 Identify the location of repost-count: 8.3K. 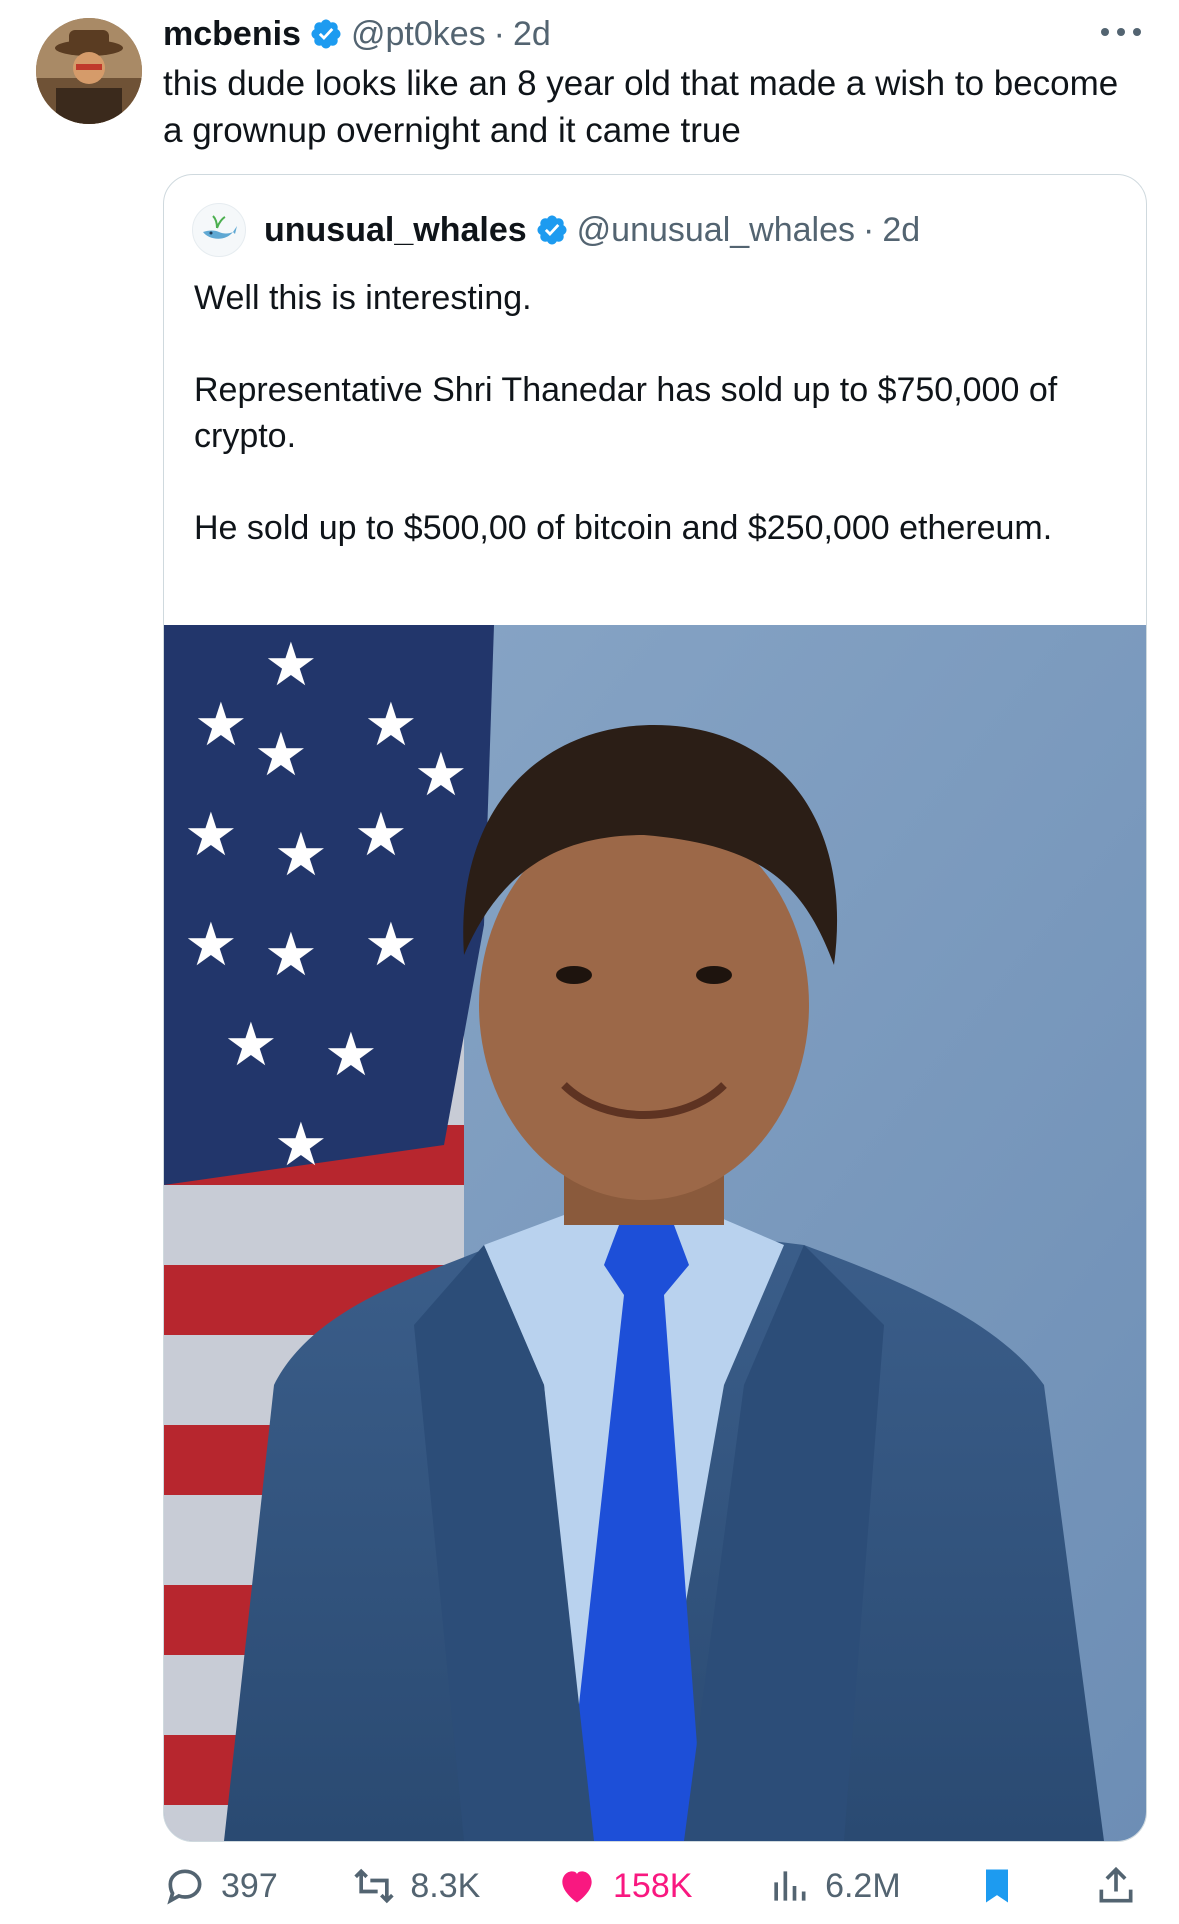
(445, 1885).